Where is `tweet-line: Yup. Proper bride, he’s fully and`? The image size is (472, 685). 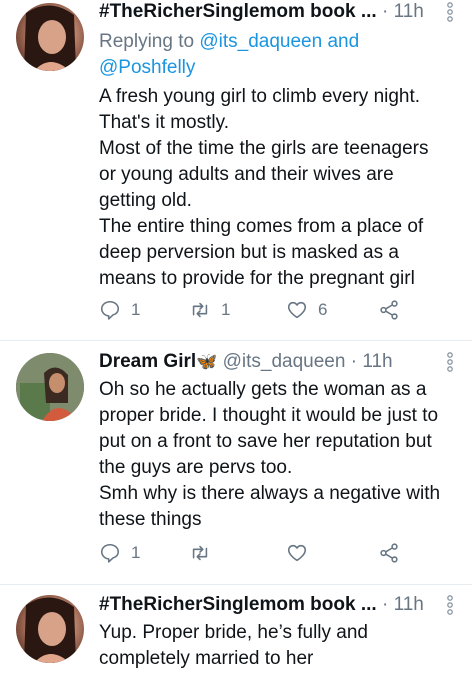 tweet-line: Yup. Proper bride, he’s fully and is located at coordinates (233, 632).